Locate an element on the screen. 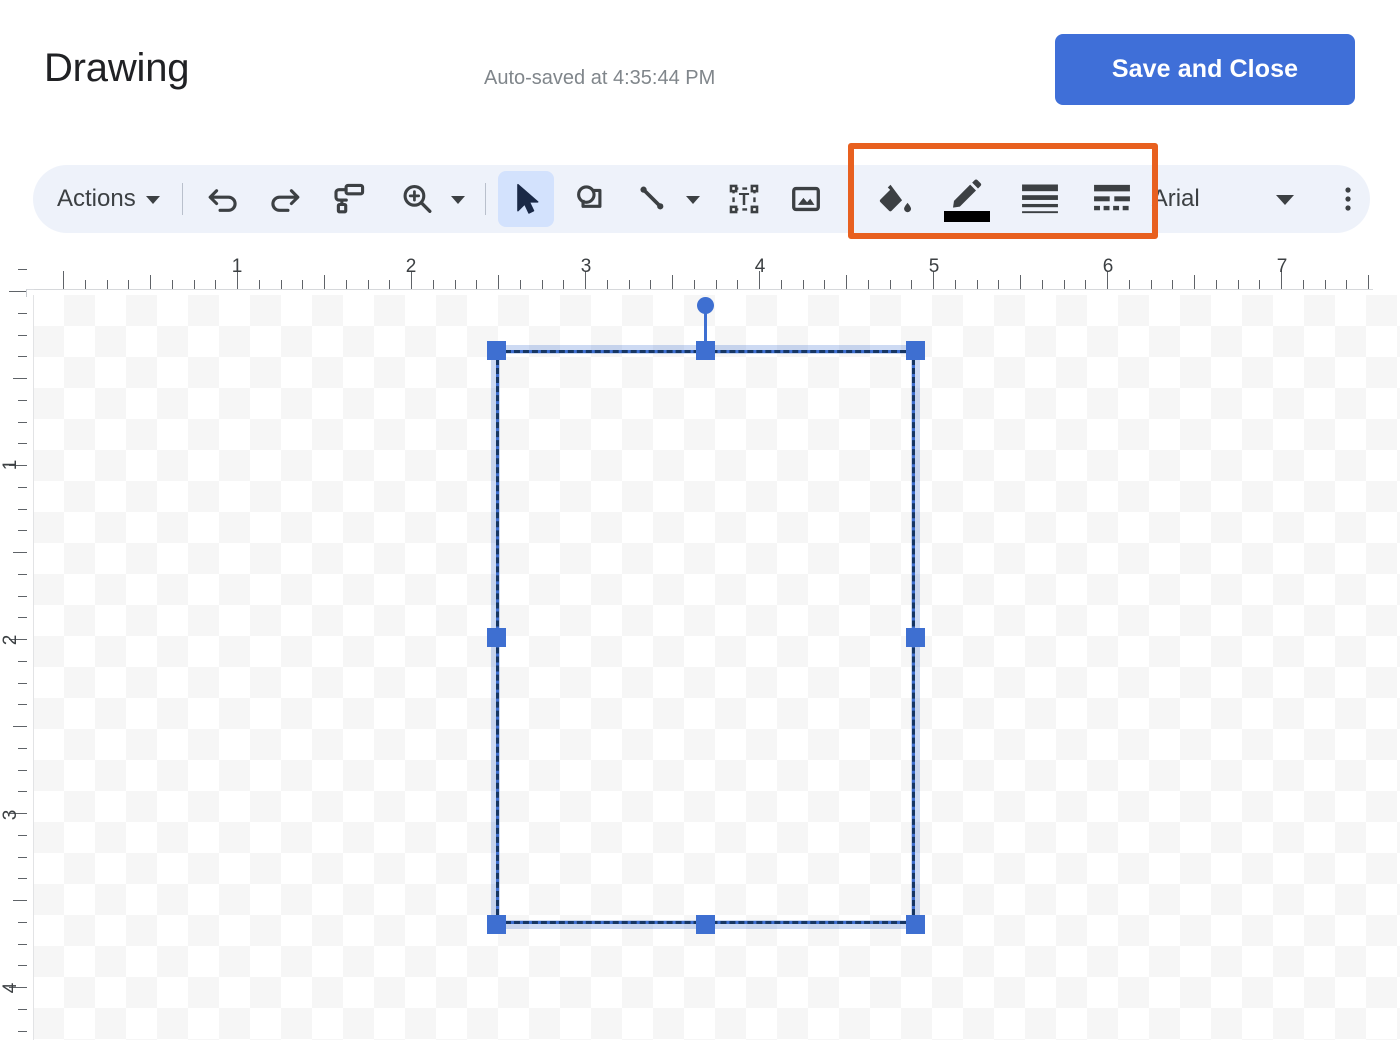 This screenshot has width=1400, height=1040. line-dropdown-button is located at coordinates (693, 199).